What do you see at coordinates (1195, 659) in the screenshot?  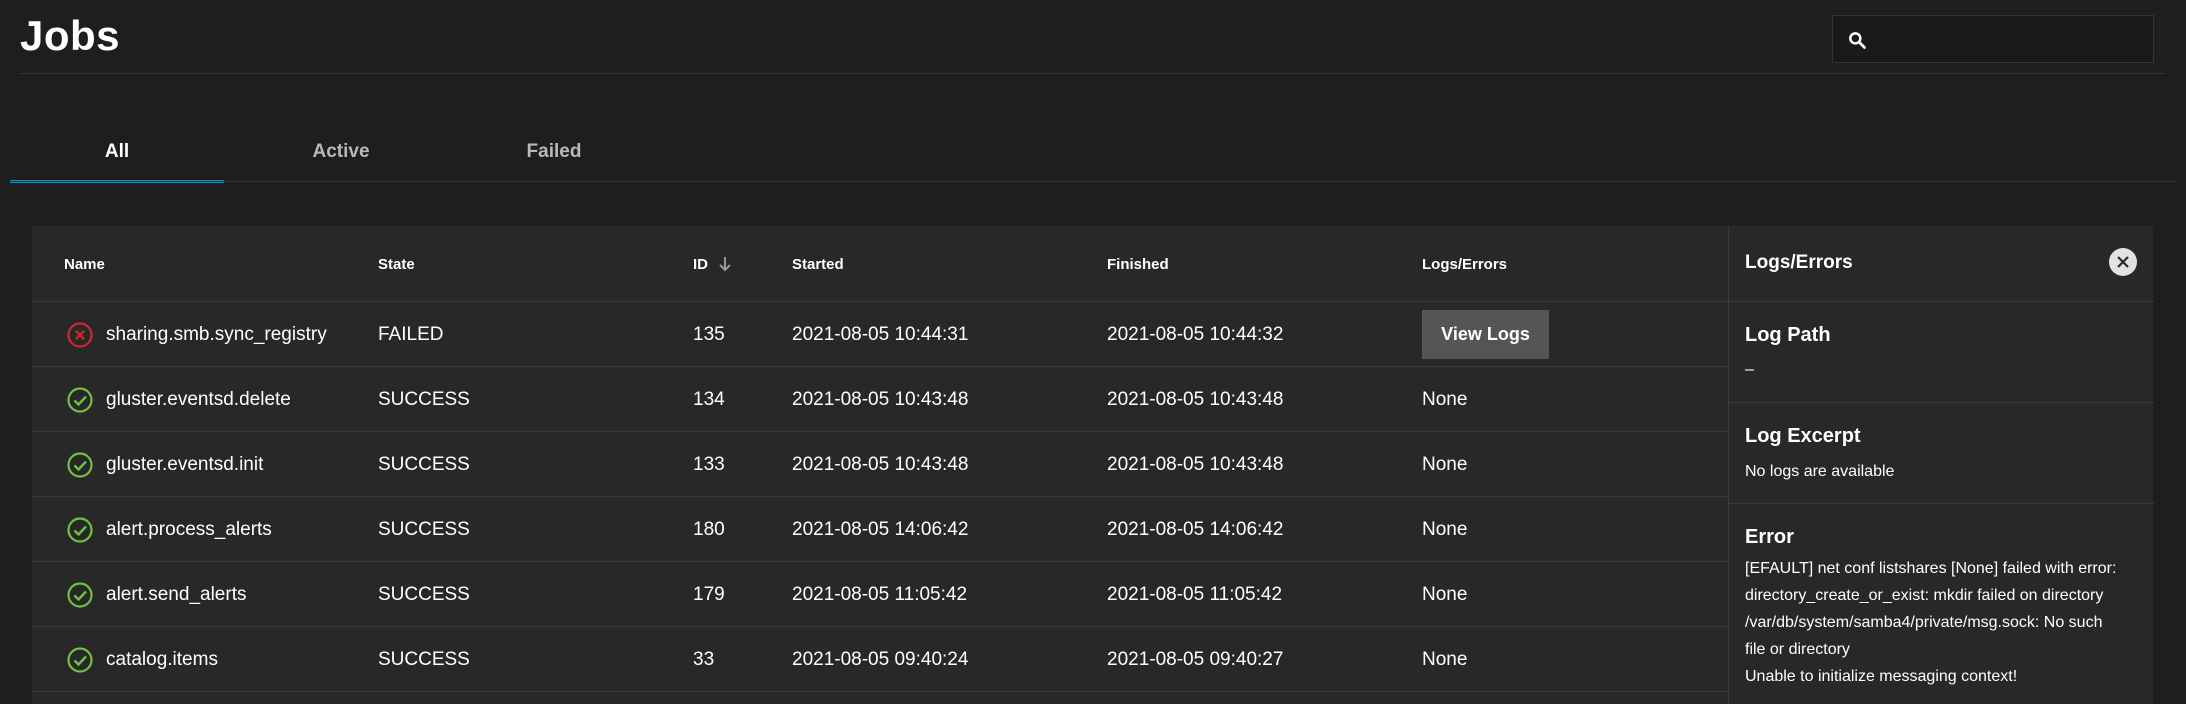 I see `job-finished: 2021-08-05 09:40:27` at bounding box center [1195, 659].